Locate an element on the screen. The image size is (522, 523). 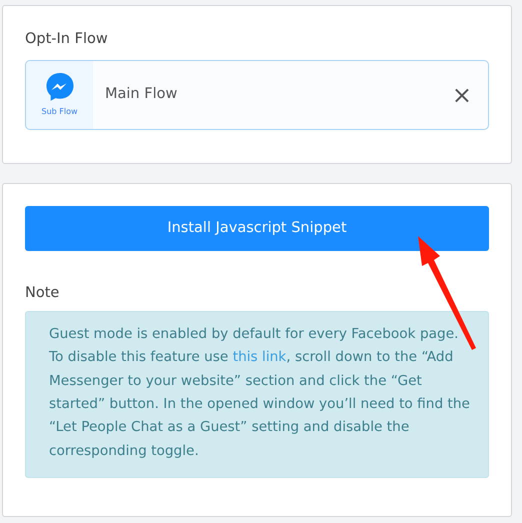
install-snippet-button: Install Javascript Snippet is located at coordinates (257, 228).